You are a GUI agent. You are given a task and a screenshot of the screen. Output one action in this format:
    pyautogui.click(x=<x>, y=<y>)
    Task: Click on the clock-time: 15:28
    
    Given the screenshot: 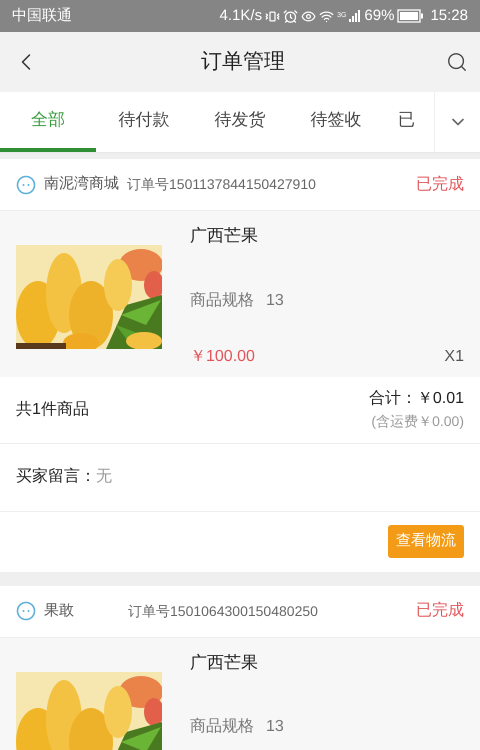 What is the action you would take?
    pyautogui.click(x=449, y=16)
    